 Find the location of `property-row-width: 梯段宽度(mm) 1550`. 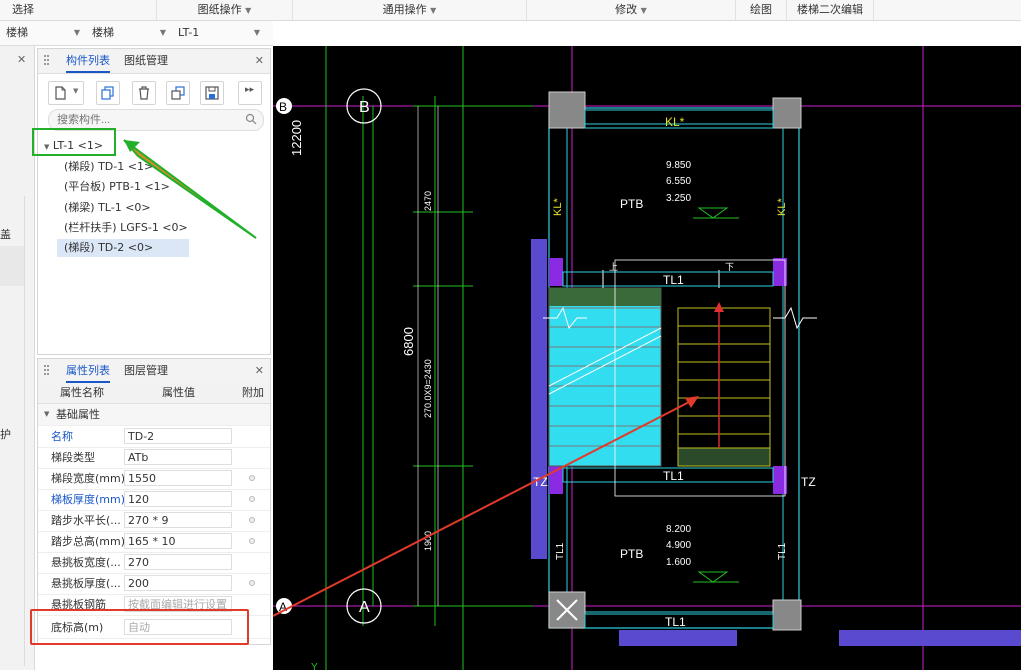

property-row-width: 梯段宽度(mm) 1550 is located at coordinates (154, 479).